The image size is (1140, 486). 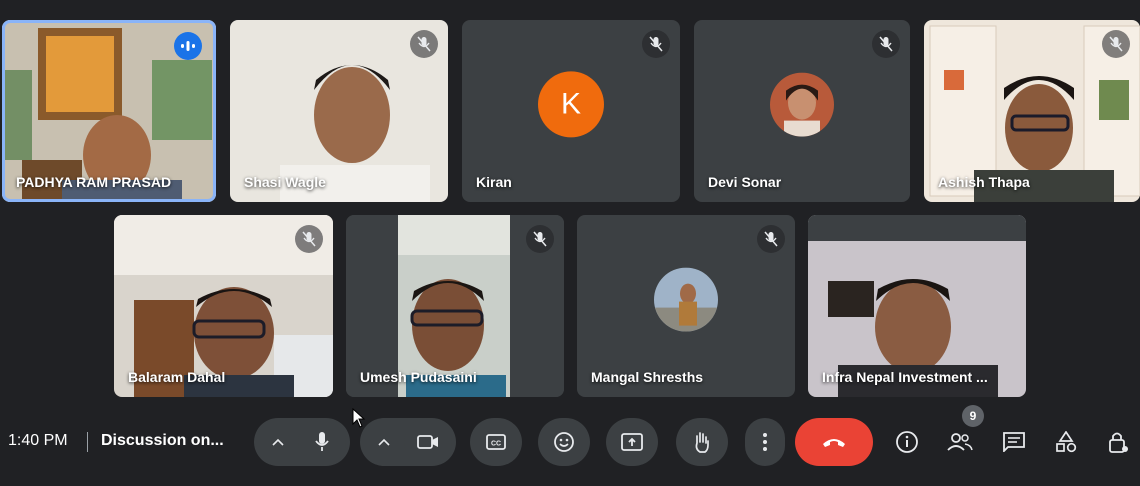 I want to click on avatar: K, so click(x=571, y=104).